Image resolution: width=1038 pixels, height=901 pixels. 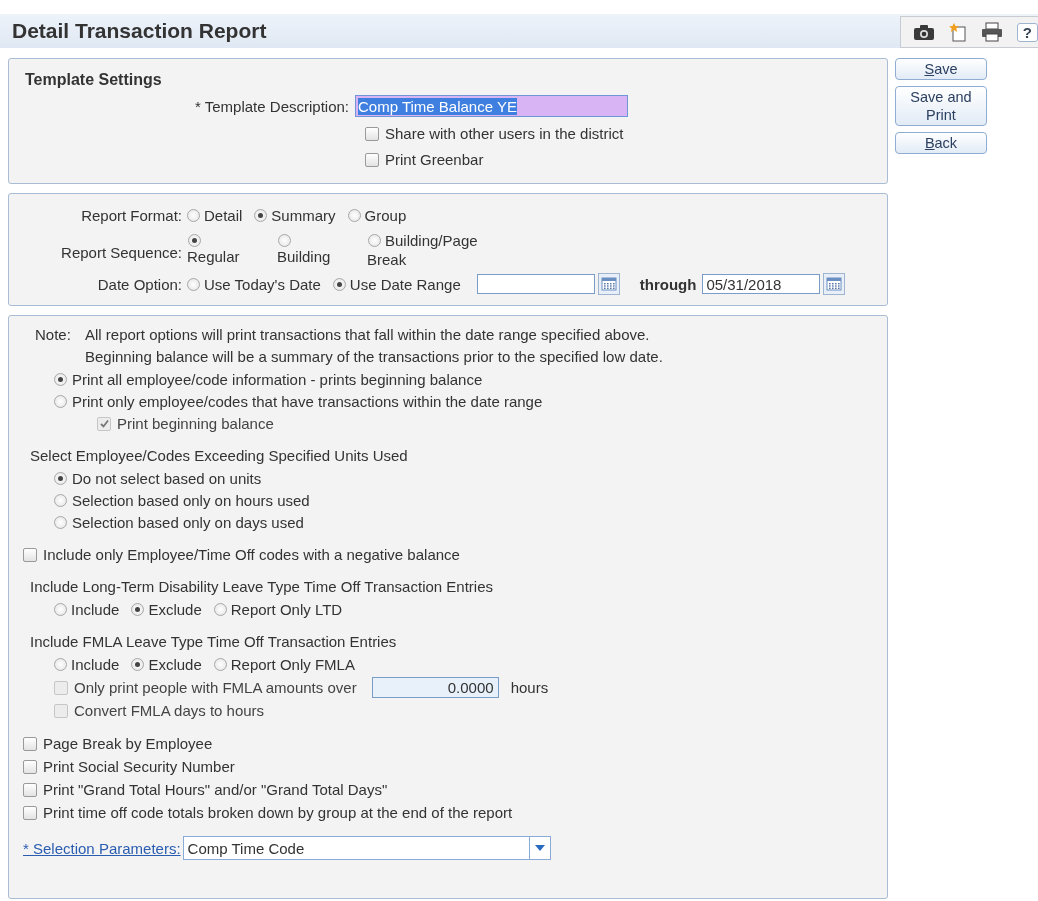 I want to click on checkbox-label: Share with other users in the district, so click(x=504, y=133).